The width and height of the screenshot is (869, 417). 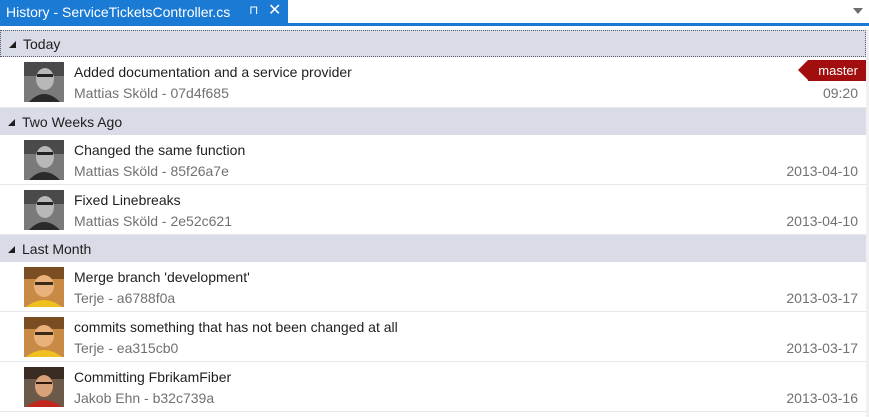 What do you see at coordinates (127, 200) in the screenshot?
I see `commit-message: Fixed Linebreaks` at bounding box center [127, 200].